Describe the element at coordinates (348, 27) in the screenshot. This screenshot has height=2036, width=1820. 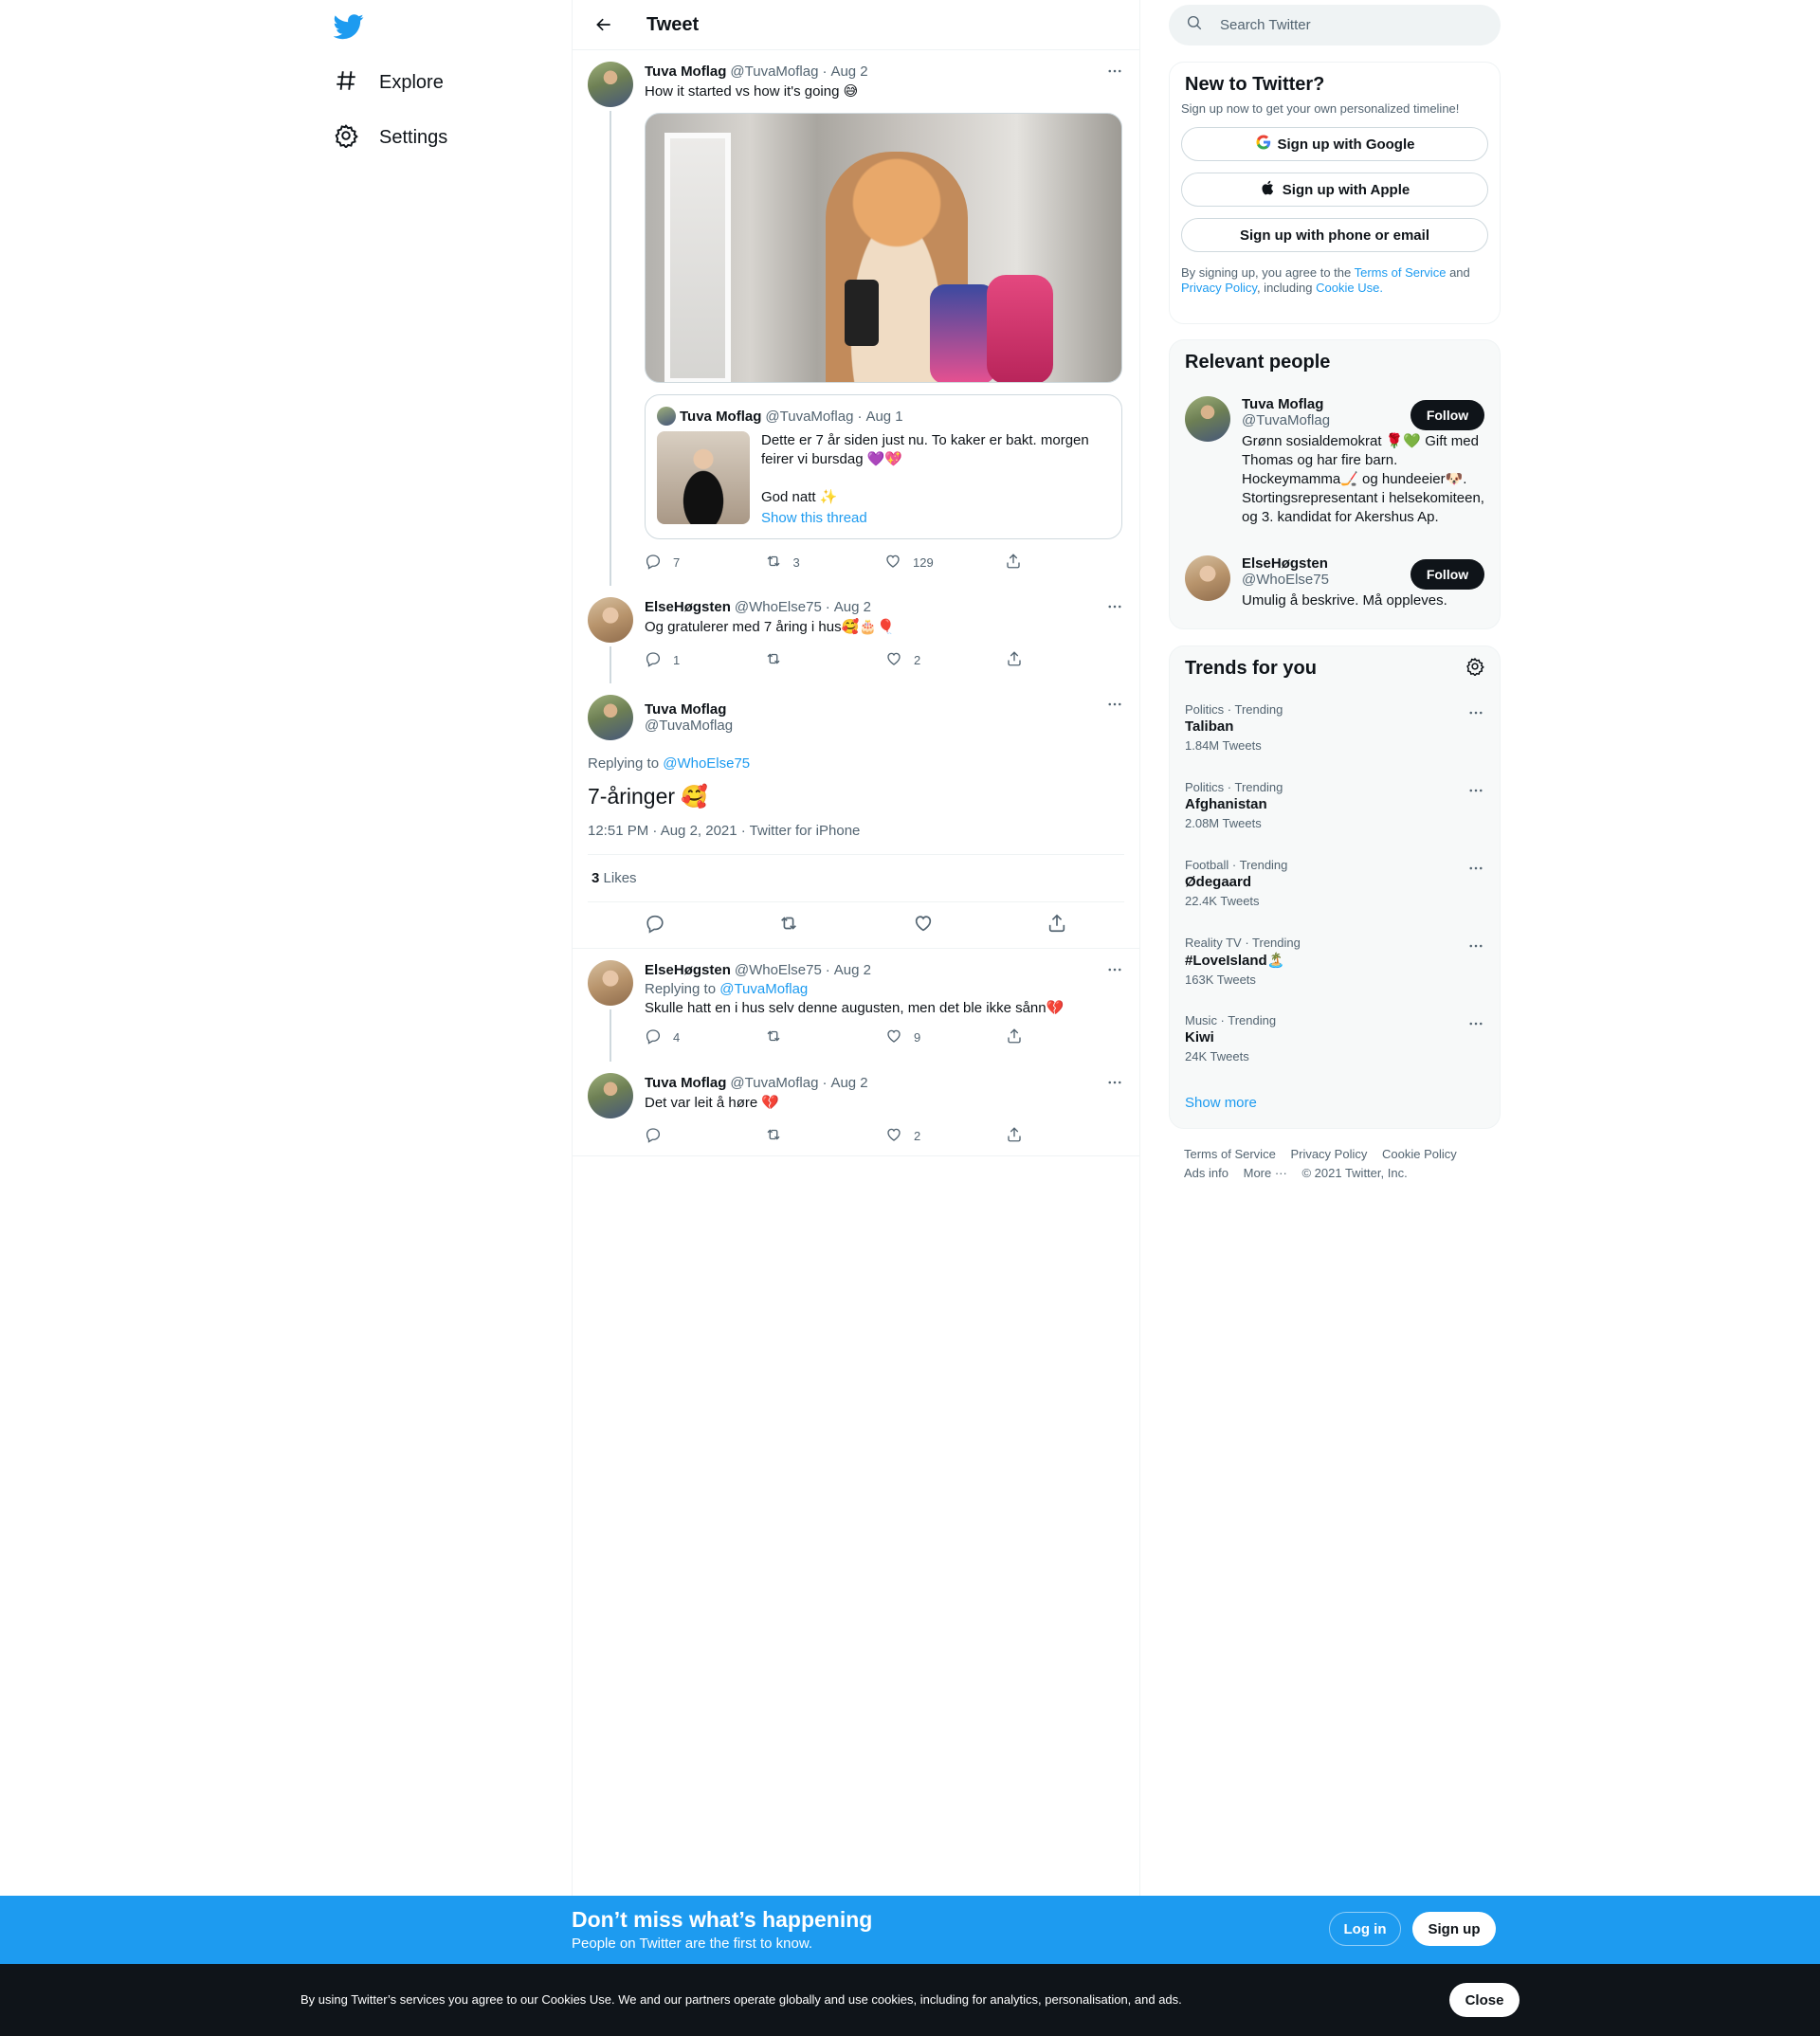
I see `twitter-logo-icon` at that location.